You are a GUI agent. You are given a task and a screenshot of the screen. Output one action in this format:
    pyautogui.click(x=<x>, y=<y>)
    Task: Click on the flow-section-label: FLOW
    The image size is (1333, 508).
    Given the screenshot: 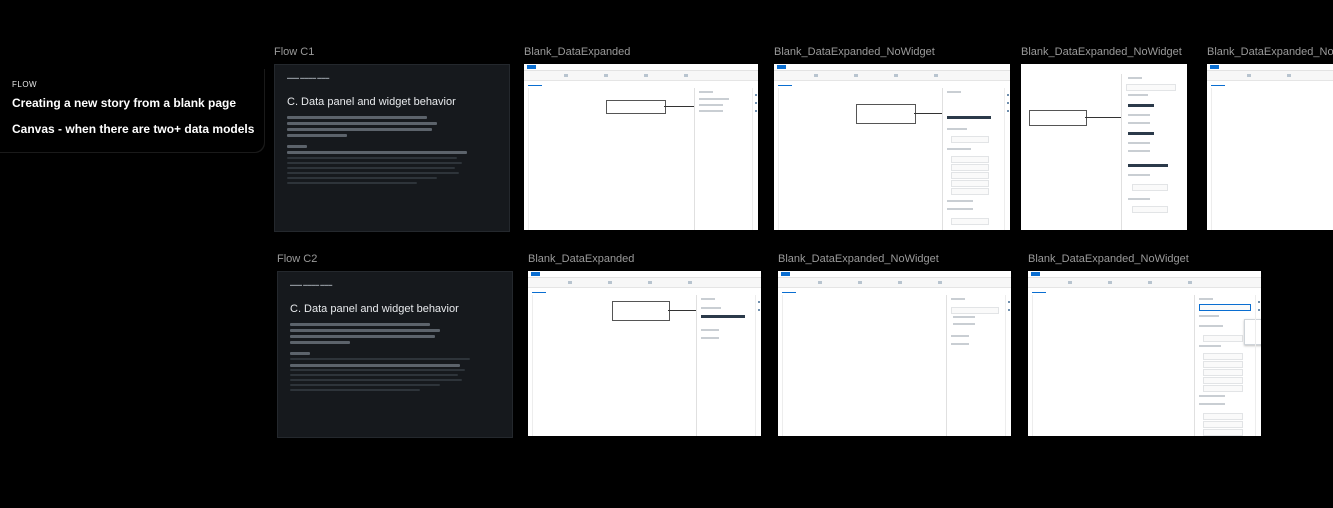 What is the action you would take?
    pyautogui.click(x=25, y=84)
    